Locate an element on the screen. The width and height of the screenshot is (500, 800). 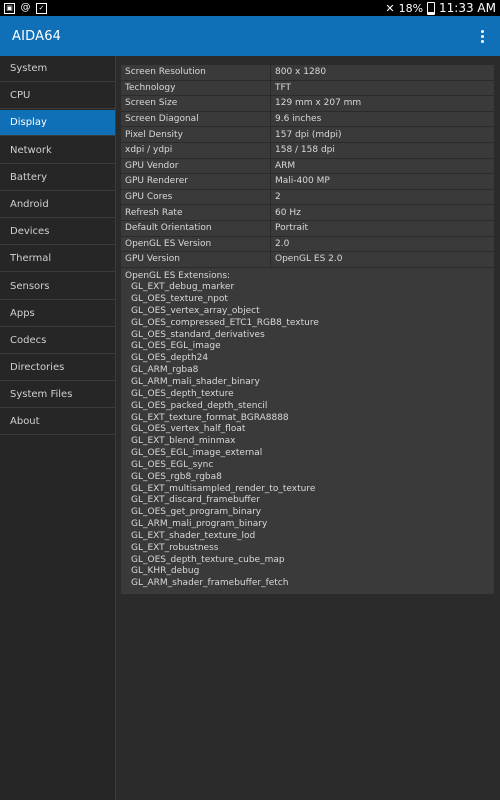
extension-item: GL_OES_rgb8_rgba8 is located at coordinates (176, 476).